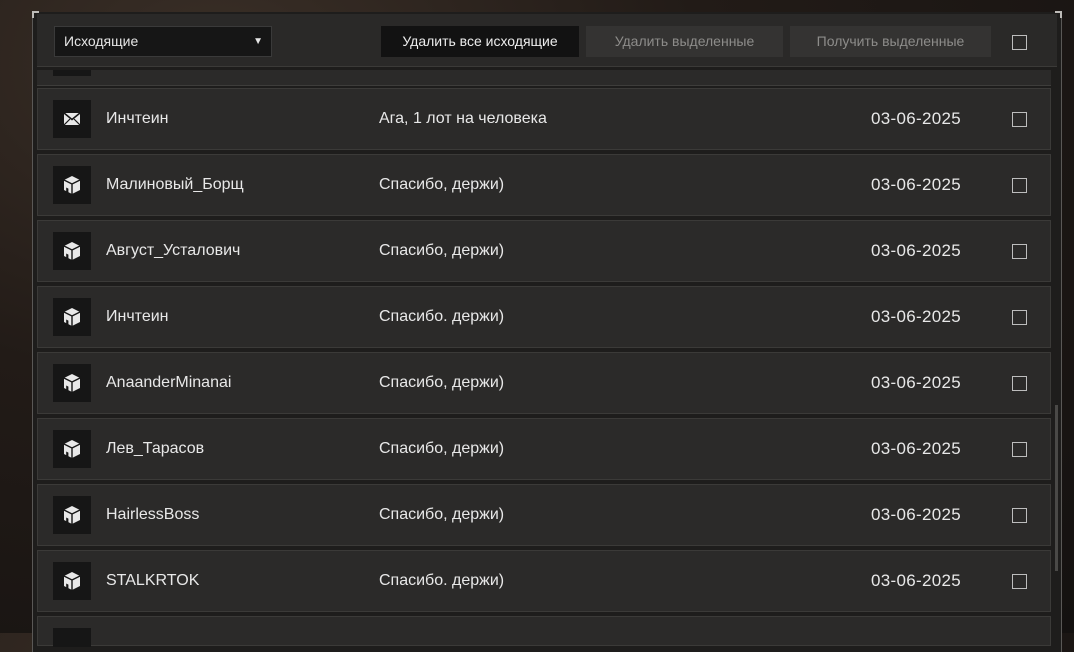 This screenshot has width=1074, height=652. Describe the element at coordinates (684, 41) in the screenshot. I see `delete-selected-button: Удалить выделенные` at that location.